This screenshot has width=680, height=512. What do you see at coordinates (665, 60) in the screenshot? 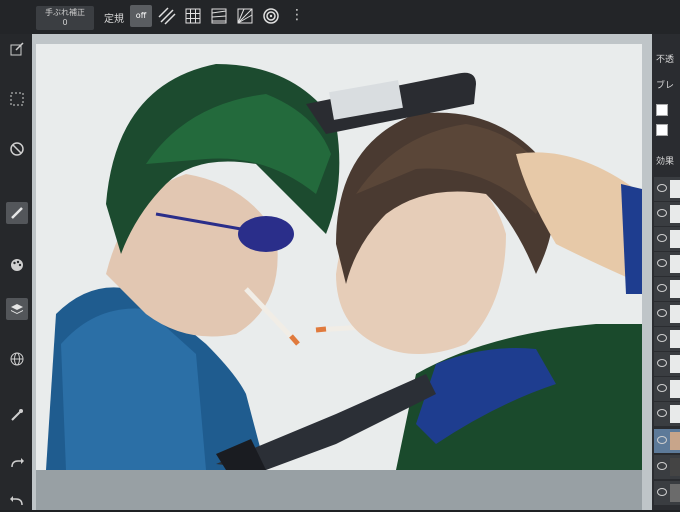
I see `opacity-label: 不透` at bounding box center [665, 60].